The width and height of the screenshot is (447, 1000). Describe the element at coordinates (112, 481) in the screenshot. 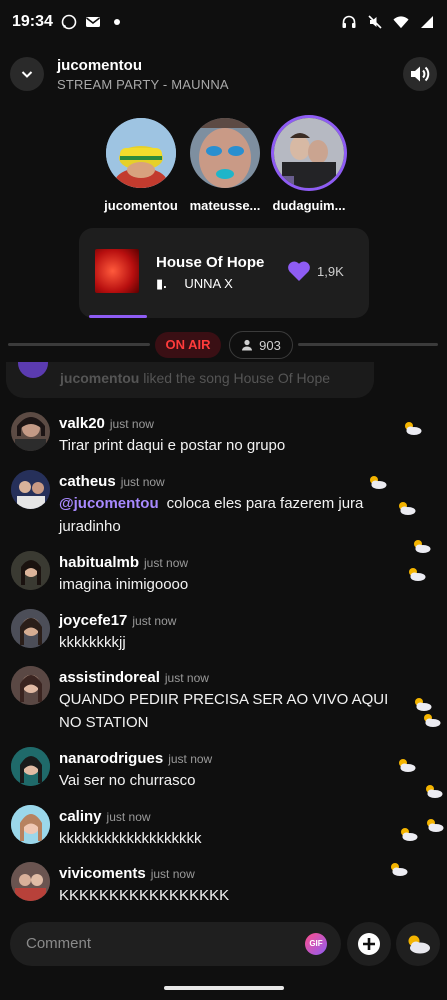

I see `chat-username: catheus just now` at that location.